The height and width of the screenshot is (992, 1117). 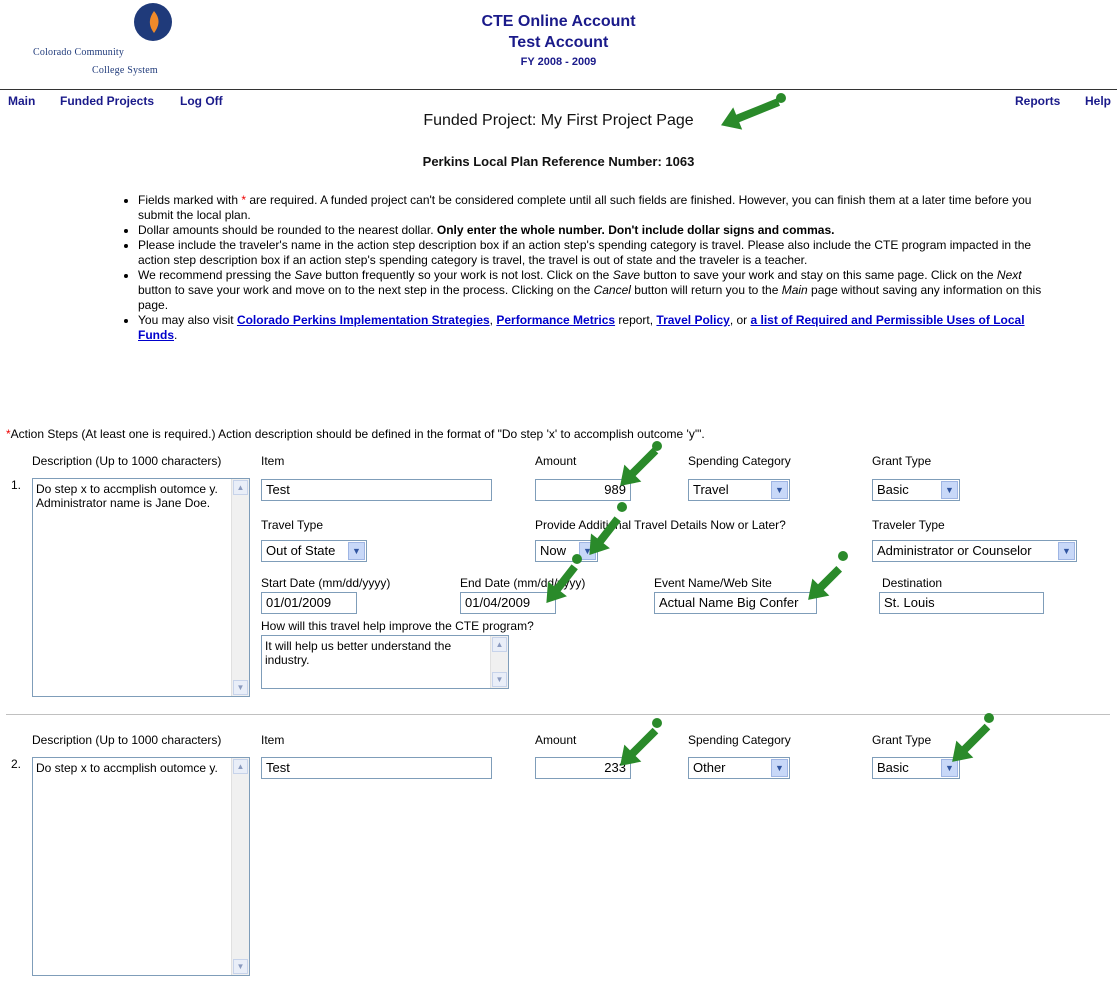 What do you see at coordinates (201, 101) in the screenshot?
I see `nav-log-off-link: Log Off` at bounding box center [201, 101].